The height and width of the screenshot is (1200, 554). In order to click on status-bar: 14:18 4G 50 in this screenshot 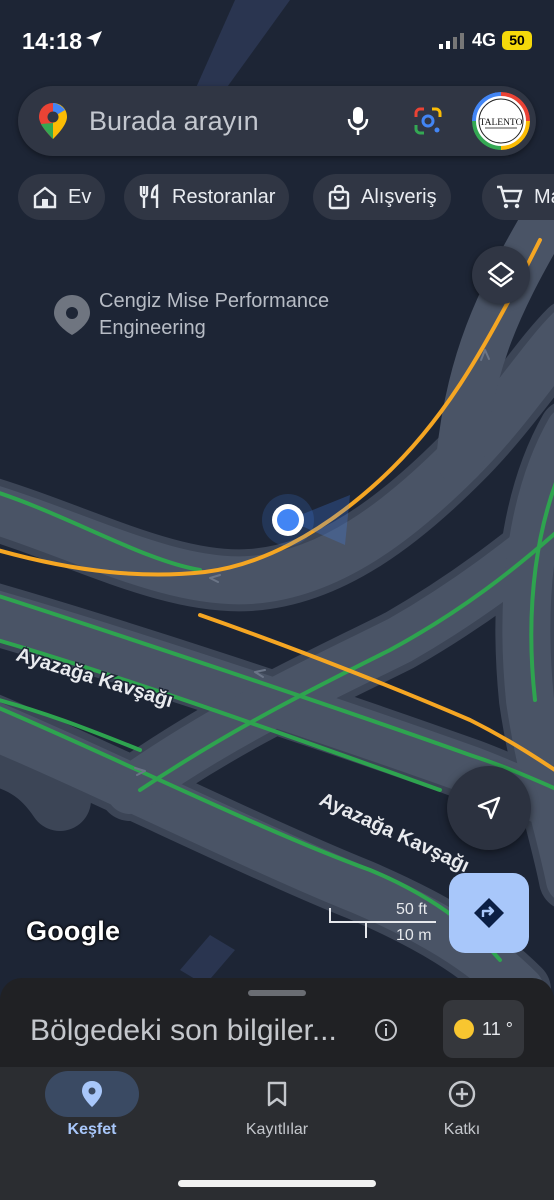, I will do `click(277, 40)`.